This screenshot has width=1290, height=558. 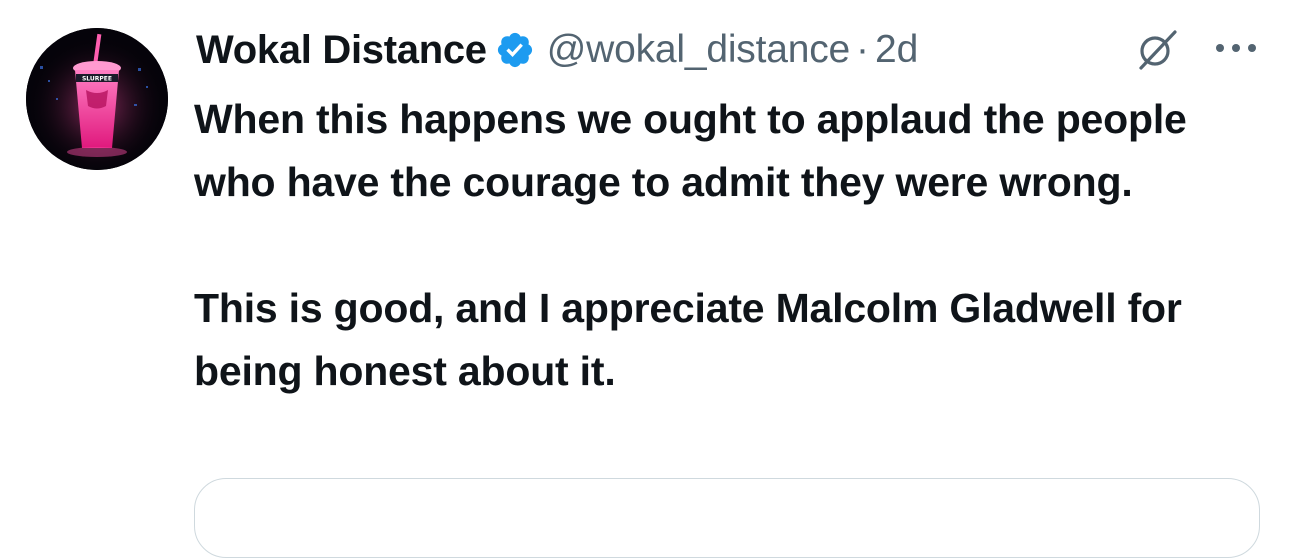 What do you see at coordinates (341, 50) in the screenshot?
I see `author-display-name: Wokal Distance` at bounding box center [341, 50].